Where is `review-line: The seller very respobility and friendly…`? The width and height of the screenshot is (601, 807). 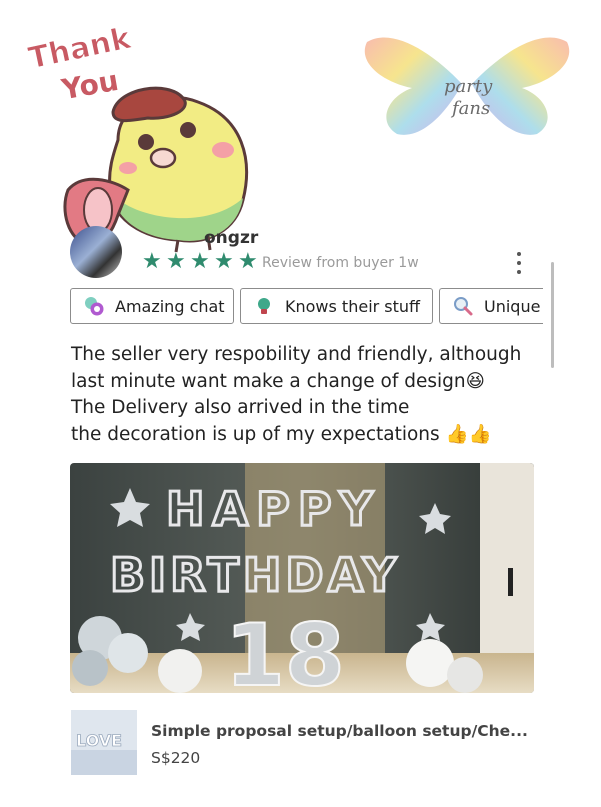
review-line: The seller very respobility and friendly… is located at coordinates (296, 354).